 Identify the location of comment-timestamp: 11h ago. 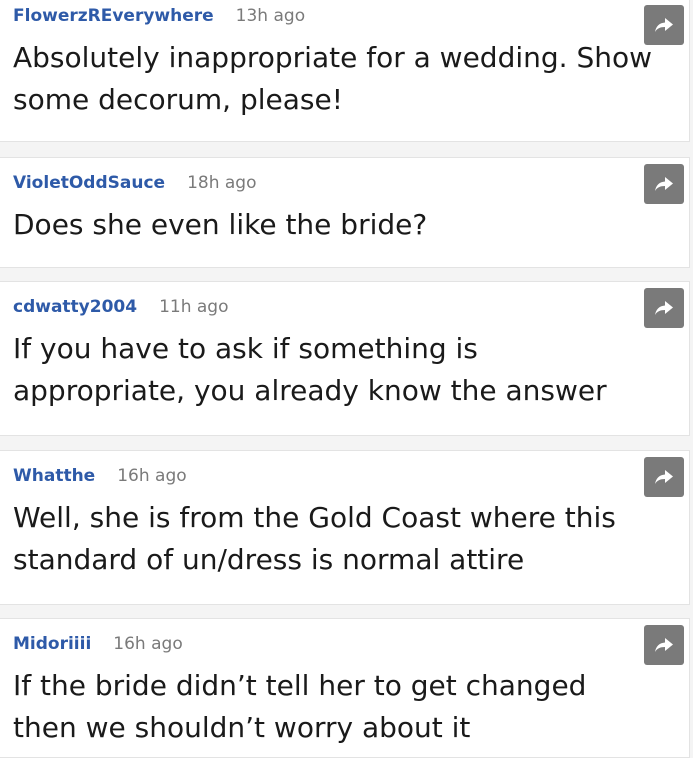
(194, 307).